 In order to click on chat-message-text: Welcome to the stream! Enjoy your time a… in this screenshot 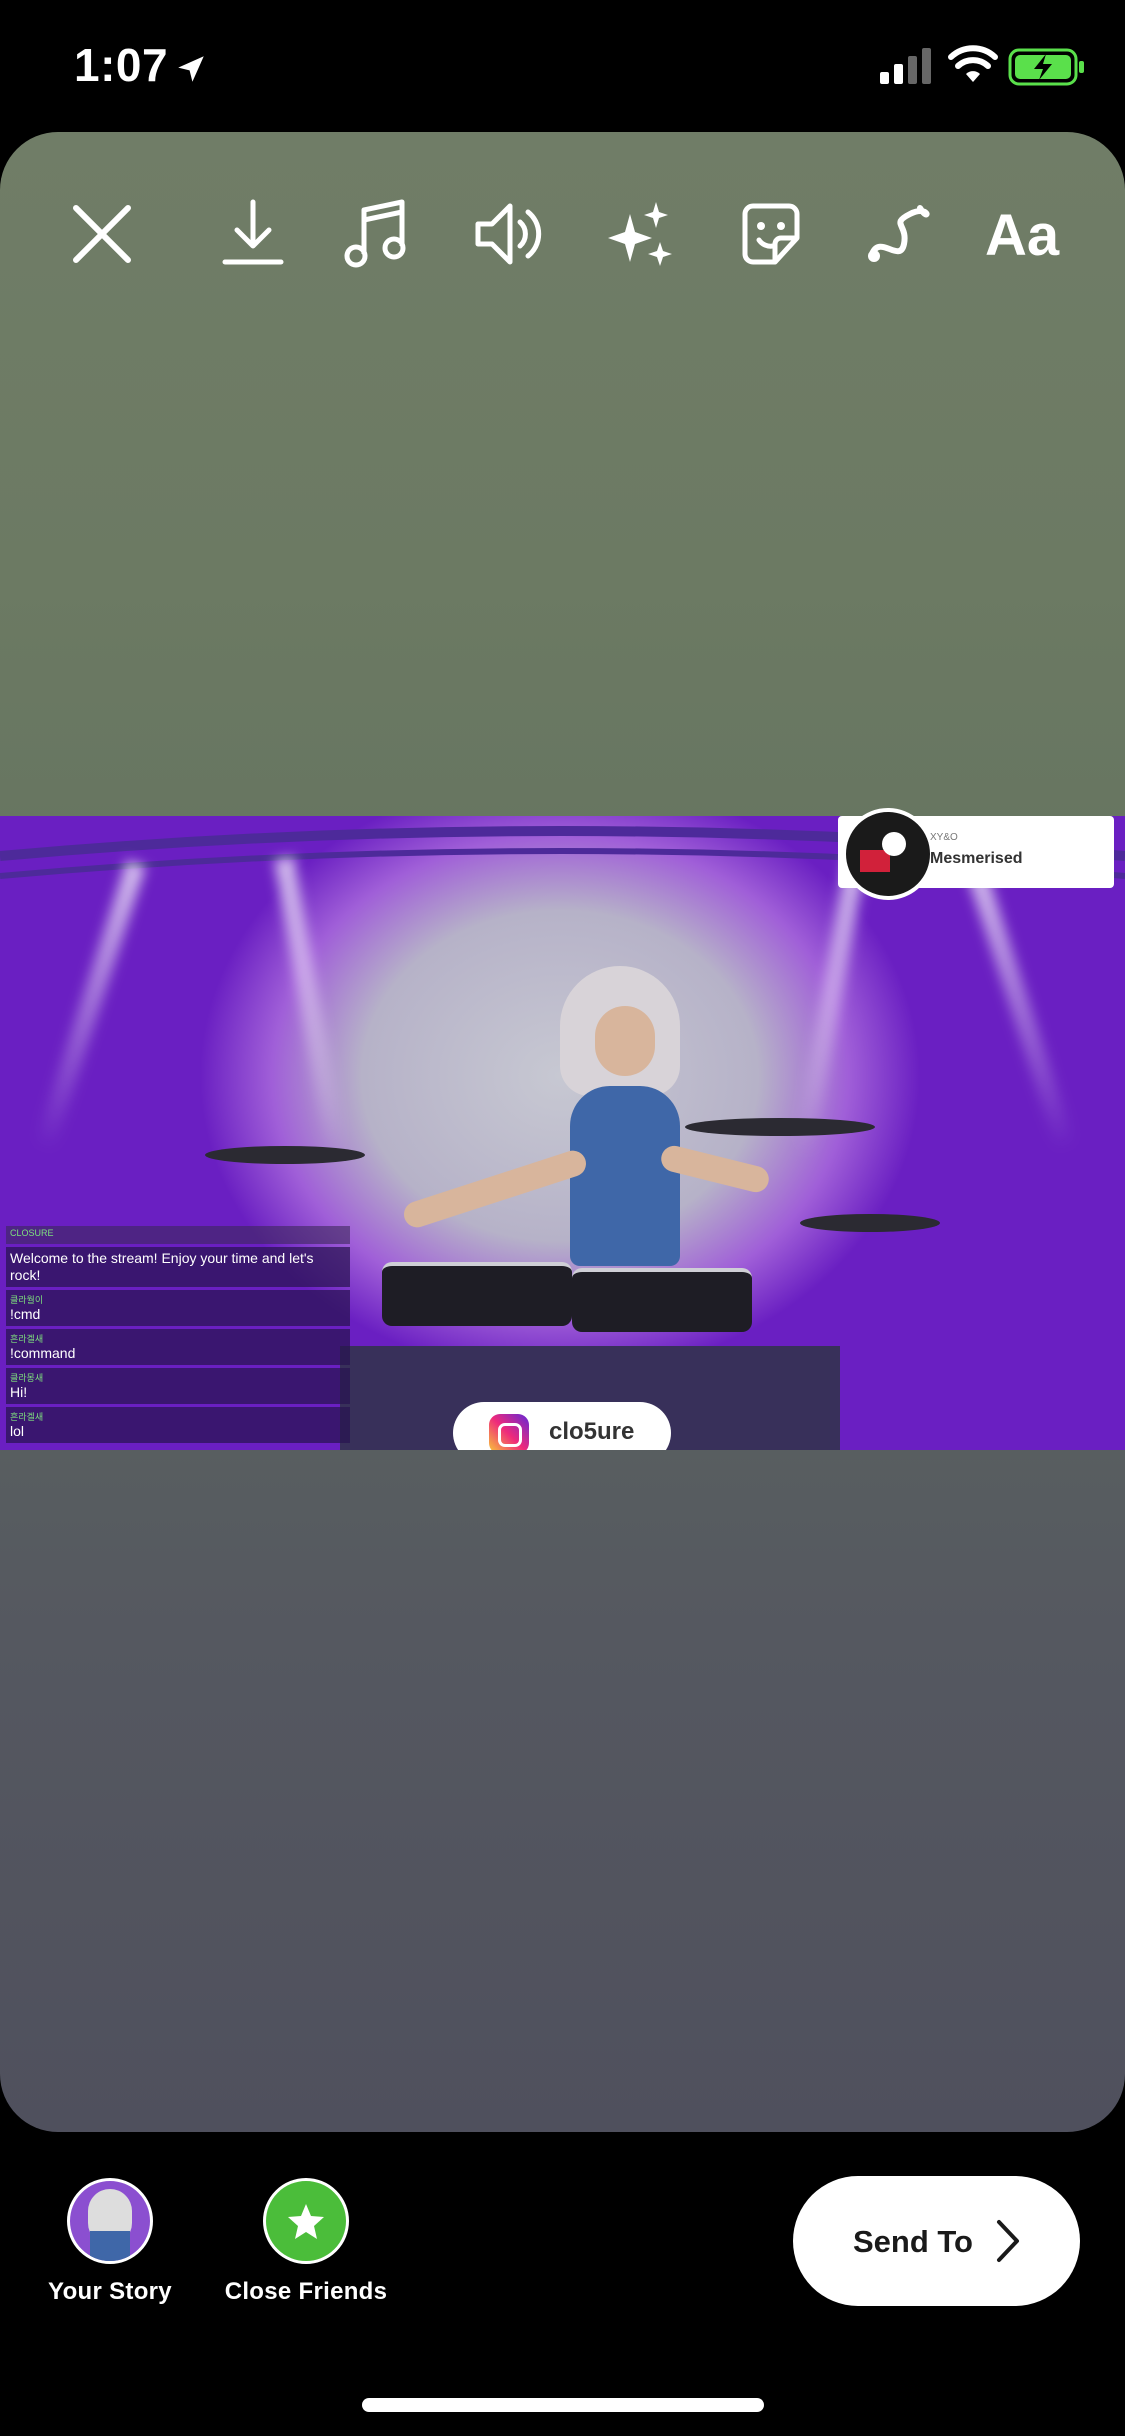, I will do `click(162, 1266)`.